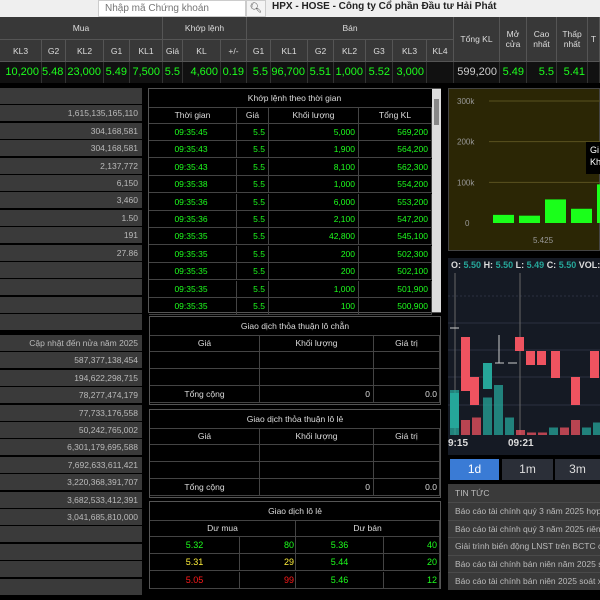 The height and width of the screenshot is (600, 600). What do you see at coordinates (407, 343) in the screenshot?
I see `column-header: Giá trị` at bounding box center [407, 343].